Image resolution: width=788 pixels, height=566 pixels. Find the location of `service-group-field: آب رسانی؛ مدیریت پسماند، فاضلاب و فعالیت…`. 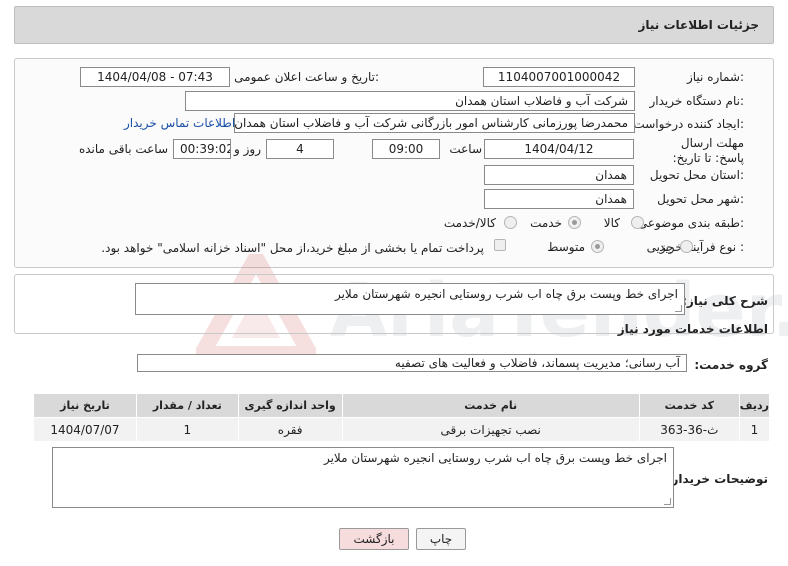

service-group-field: آب رسانی؛ مدیریت پسماند، فاضلاب و فعالیت… is located at coordinates (412, 363).